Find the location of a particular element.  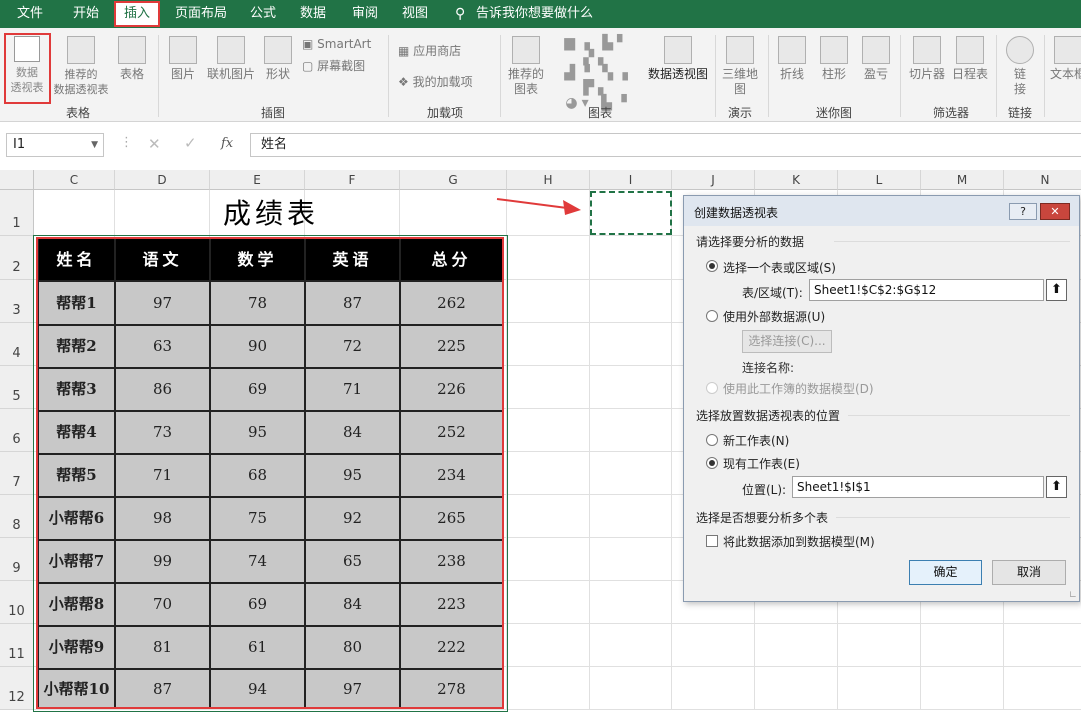

column-header-C: C is located at coordinates (74, 180).